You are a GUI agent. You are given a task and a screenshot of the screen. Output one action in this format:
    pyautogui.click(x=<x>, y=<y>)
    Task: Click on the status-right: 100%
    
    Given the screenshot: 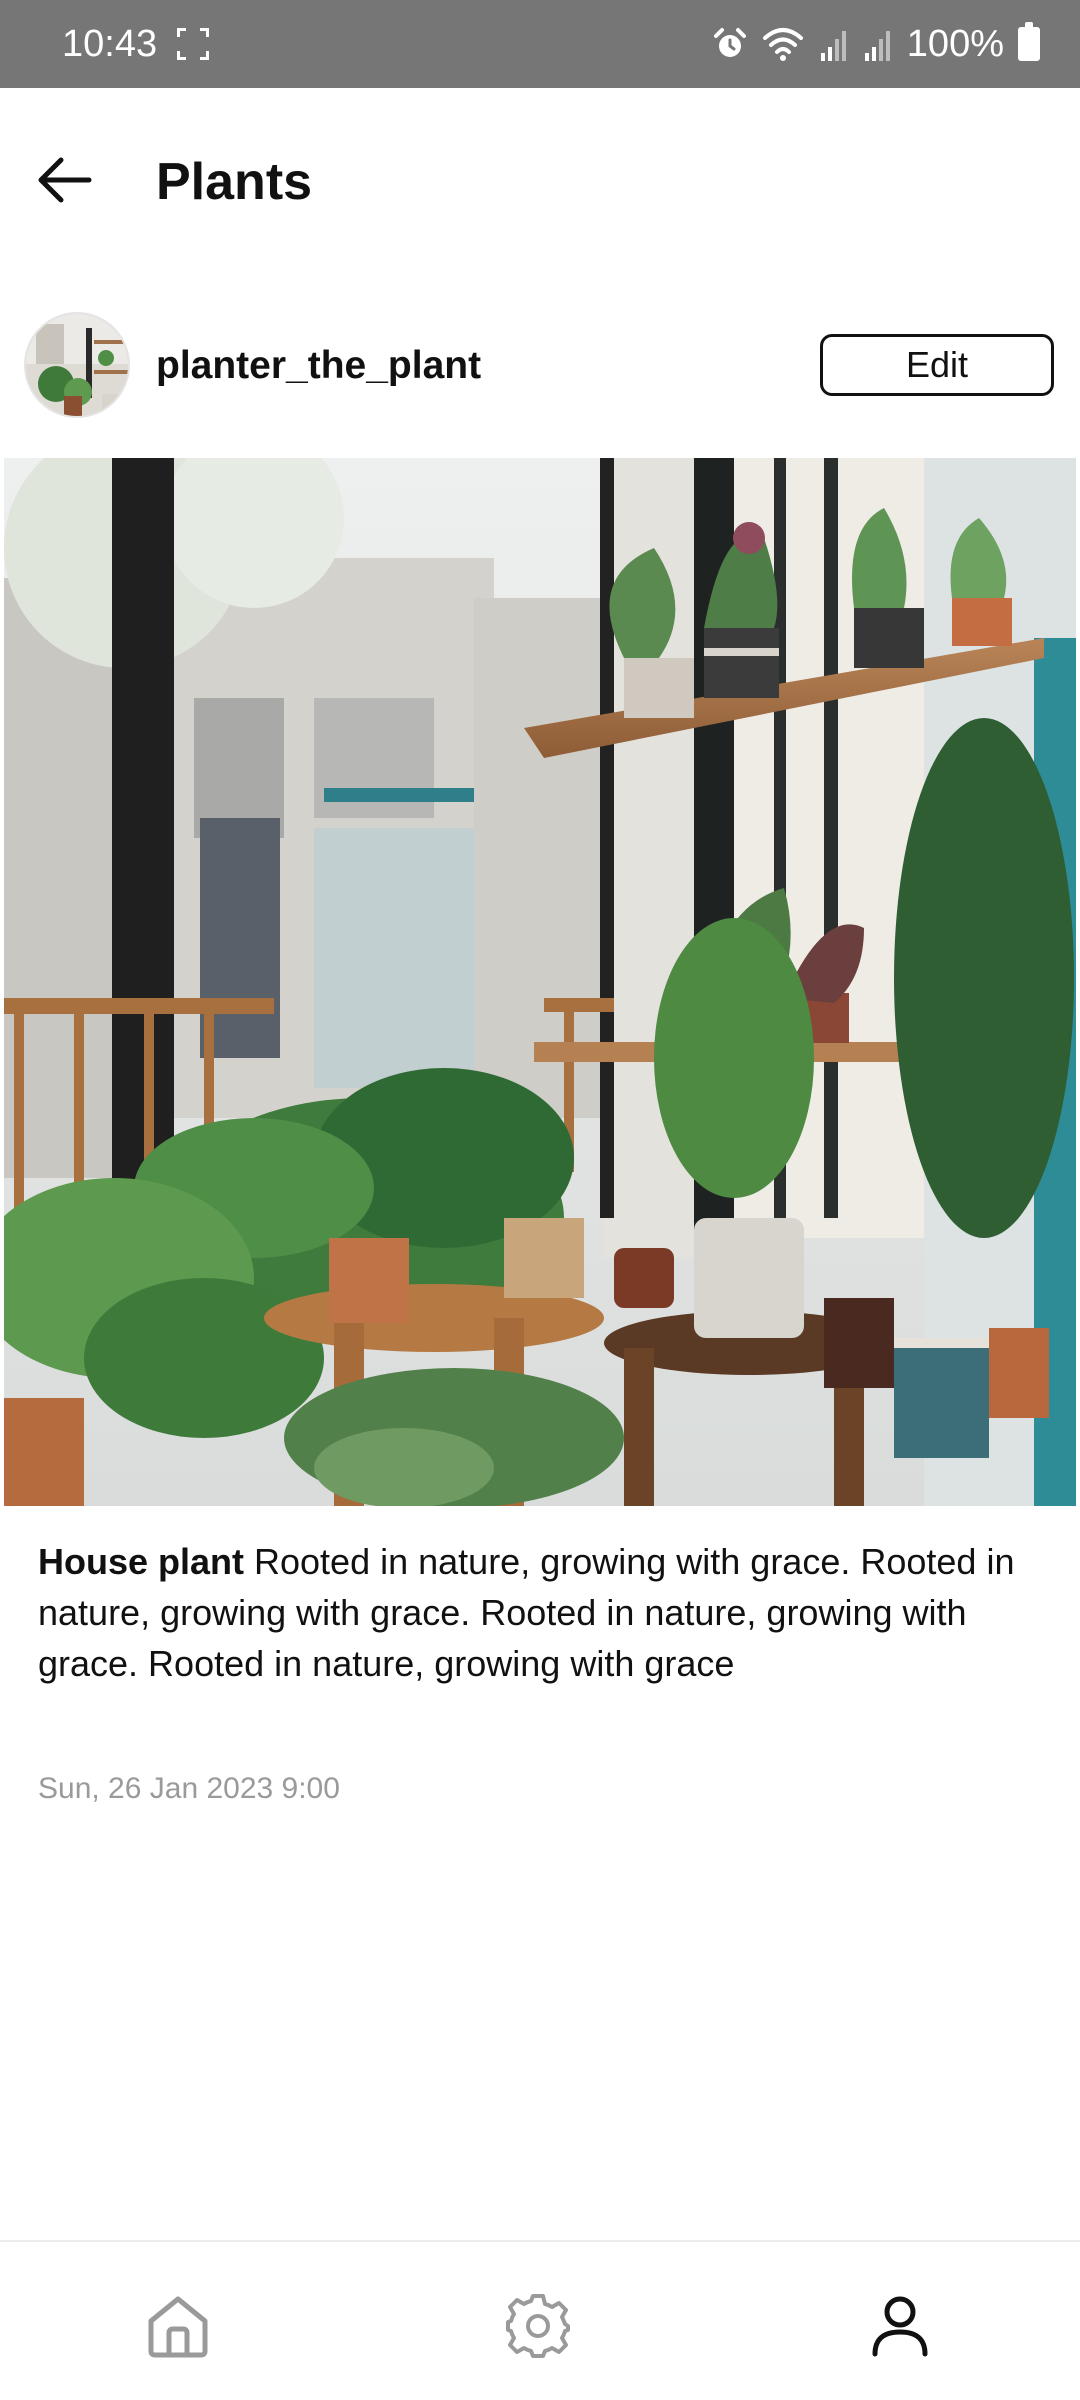 What is the action you would take?
    pyautogui.click(x=876, y=44)
    